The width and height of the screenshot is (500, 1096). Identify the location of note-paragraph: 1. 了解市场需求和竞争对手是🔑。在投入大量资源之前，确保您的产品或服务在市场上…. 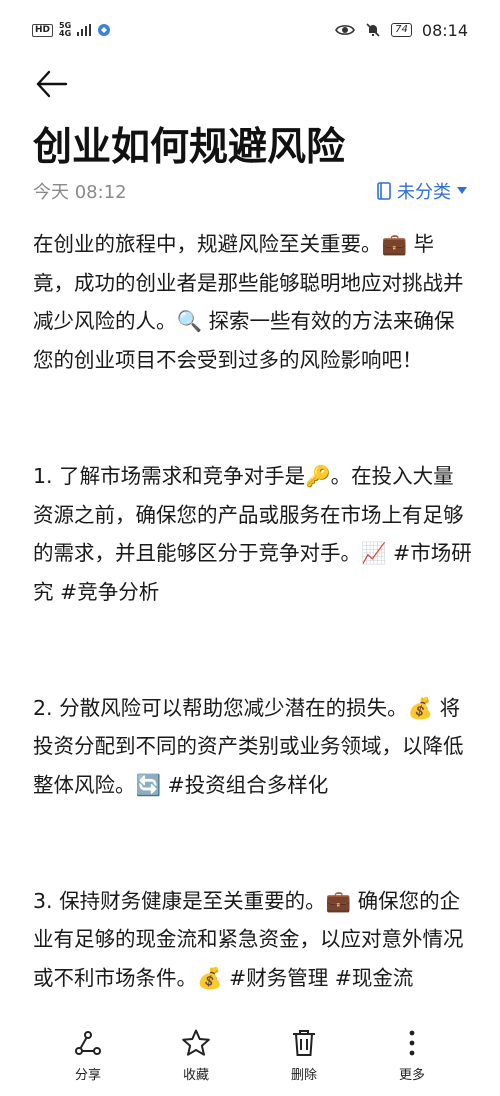
(252, 533).